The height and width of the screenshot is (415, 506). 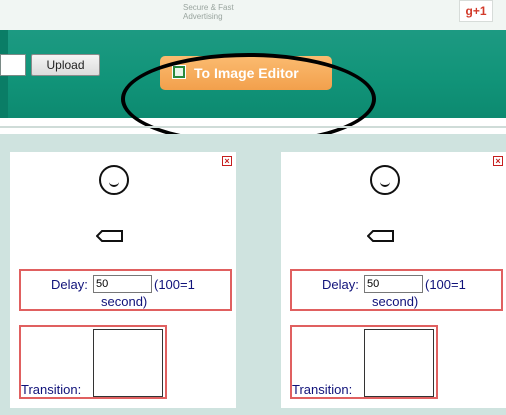 I want to click on divider, so click(x=253, y=127).